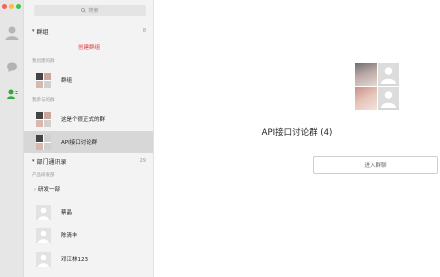 The height and width of the screenshot is (277, 440). I want to click on chat-bubble-icon, so click(12, 67).